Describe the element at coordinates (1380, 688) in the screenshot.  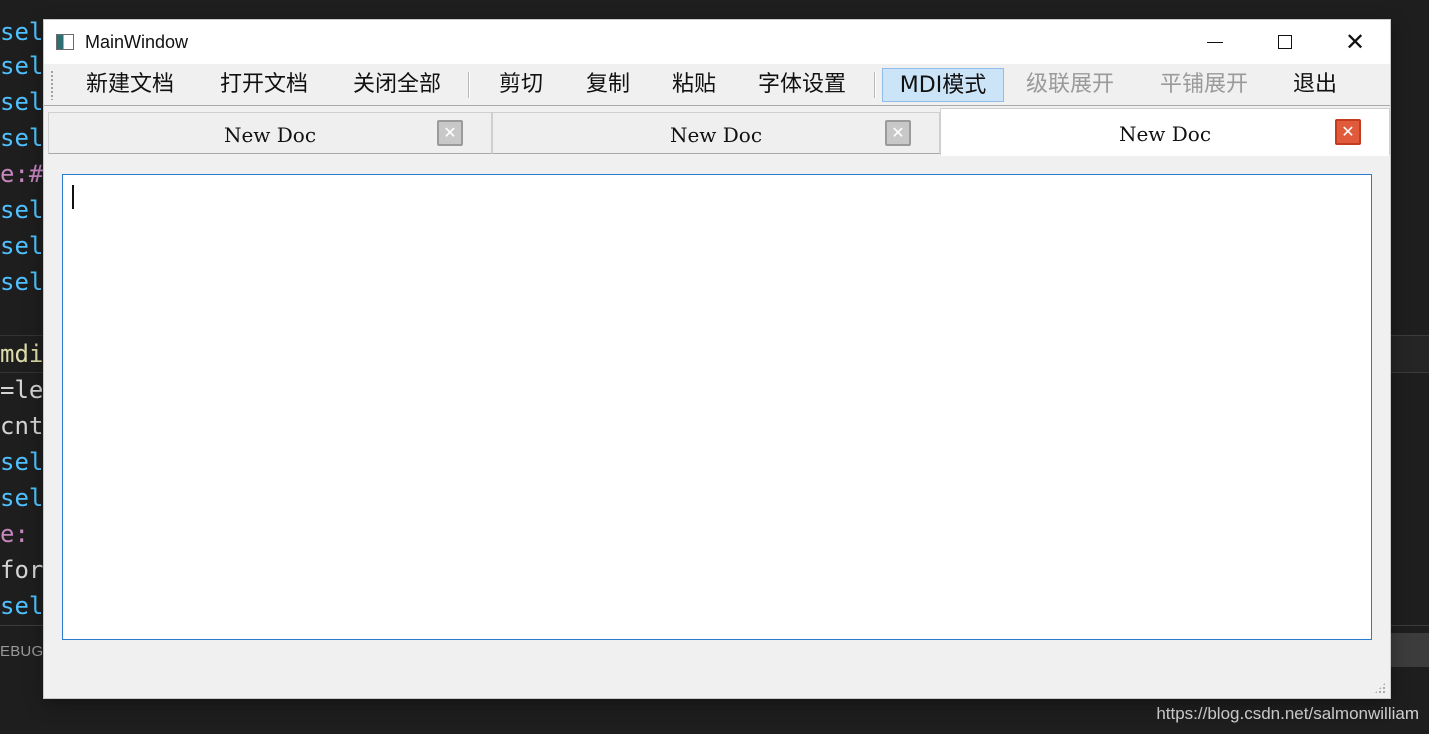
I see `resize-grip-icon` at that location.